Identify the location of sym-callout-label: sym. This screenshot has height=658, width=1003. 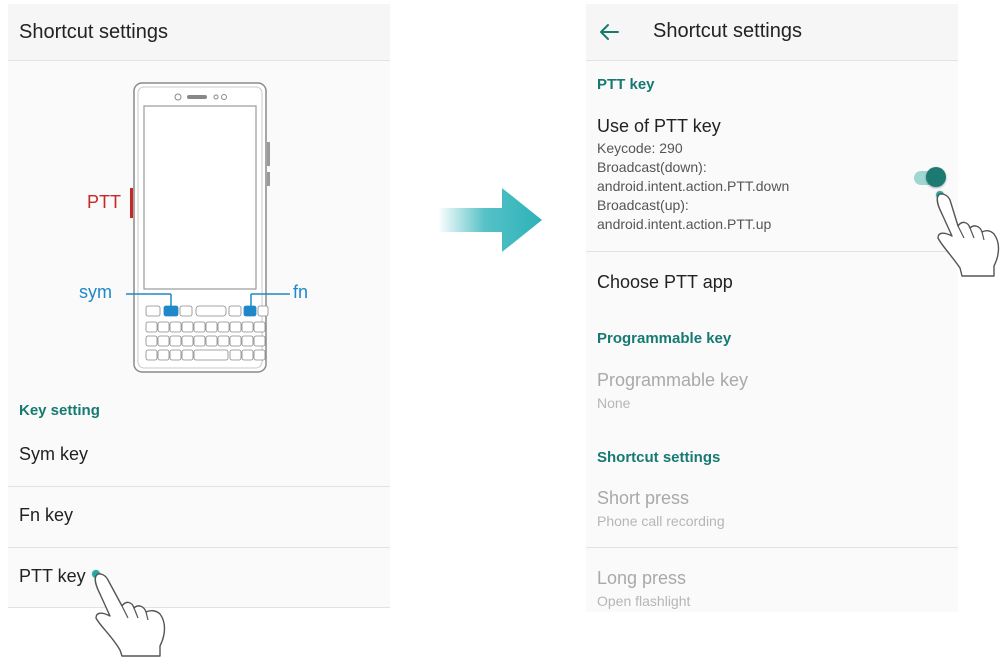
(95, 292).